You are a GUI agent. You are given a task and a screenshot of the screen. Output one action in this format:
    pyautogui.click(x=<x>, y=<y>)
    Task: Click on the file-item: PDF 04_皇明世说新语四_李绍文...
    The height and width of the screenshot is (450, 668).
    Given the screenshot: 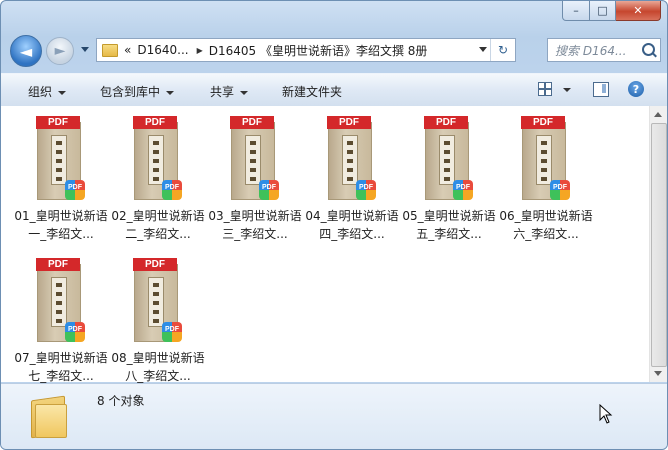 What is the action you would take?
    pyautogui.click(x=352, y=177)
    